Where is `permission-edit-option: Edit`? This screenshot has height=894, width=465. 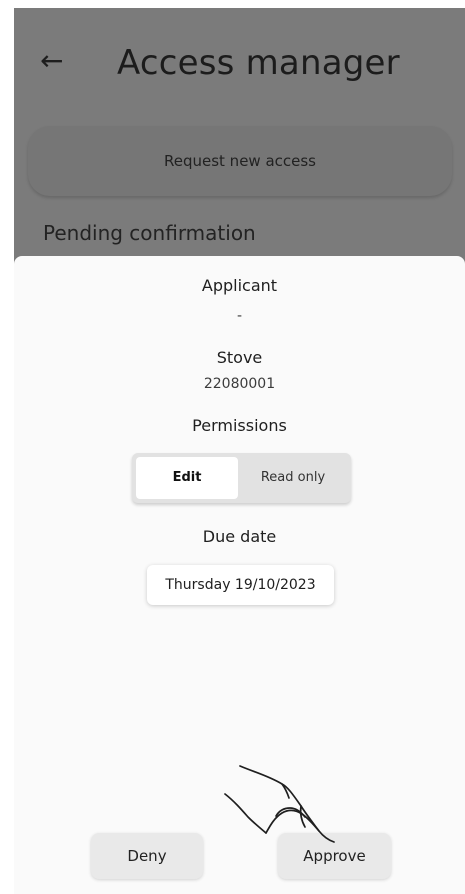
permission-edit-option: Edit is located at coordinates (187, 478).